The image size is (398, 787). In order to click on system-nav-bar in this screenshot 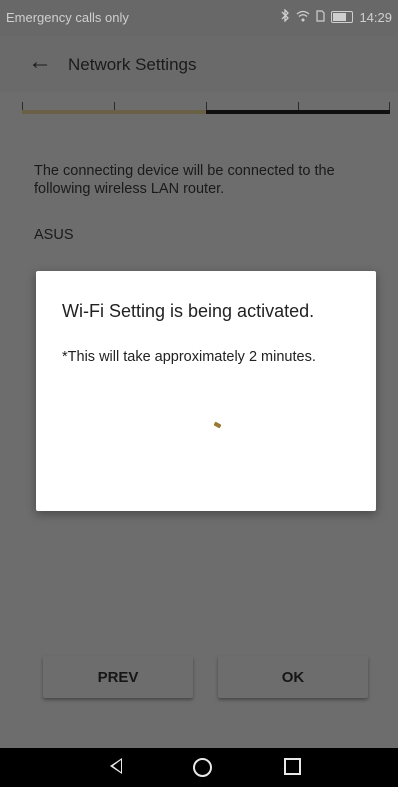, I will do `click(199, 767)`.